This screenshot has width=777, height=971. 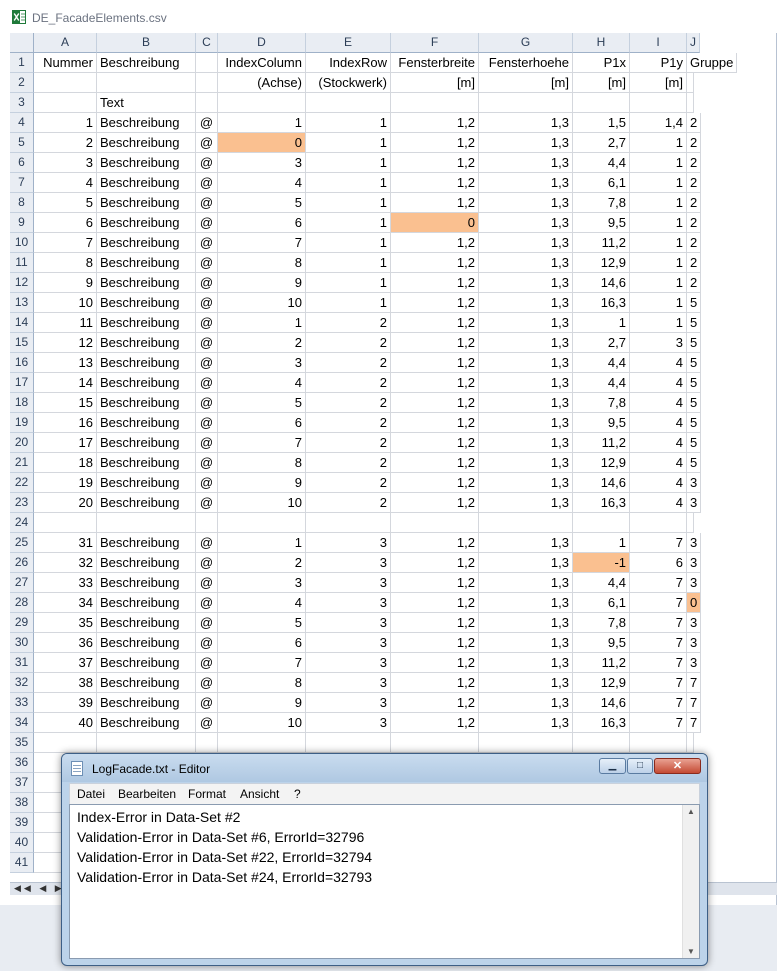 What do you see at coordinates (601, 703) in the screenshot?
I see `cell-h33: 14,6` at bounding box center [601, 703].